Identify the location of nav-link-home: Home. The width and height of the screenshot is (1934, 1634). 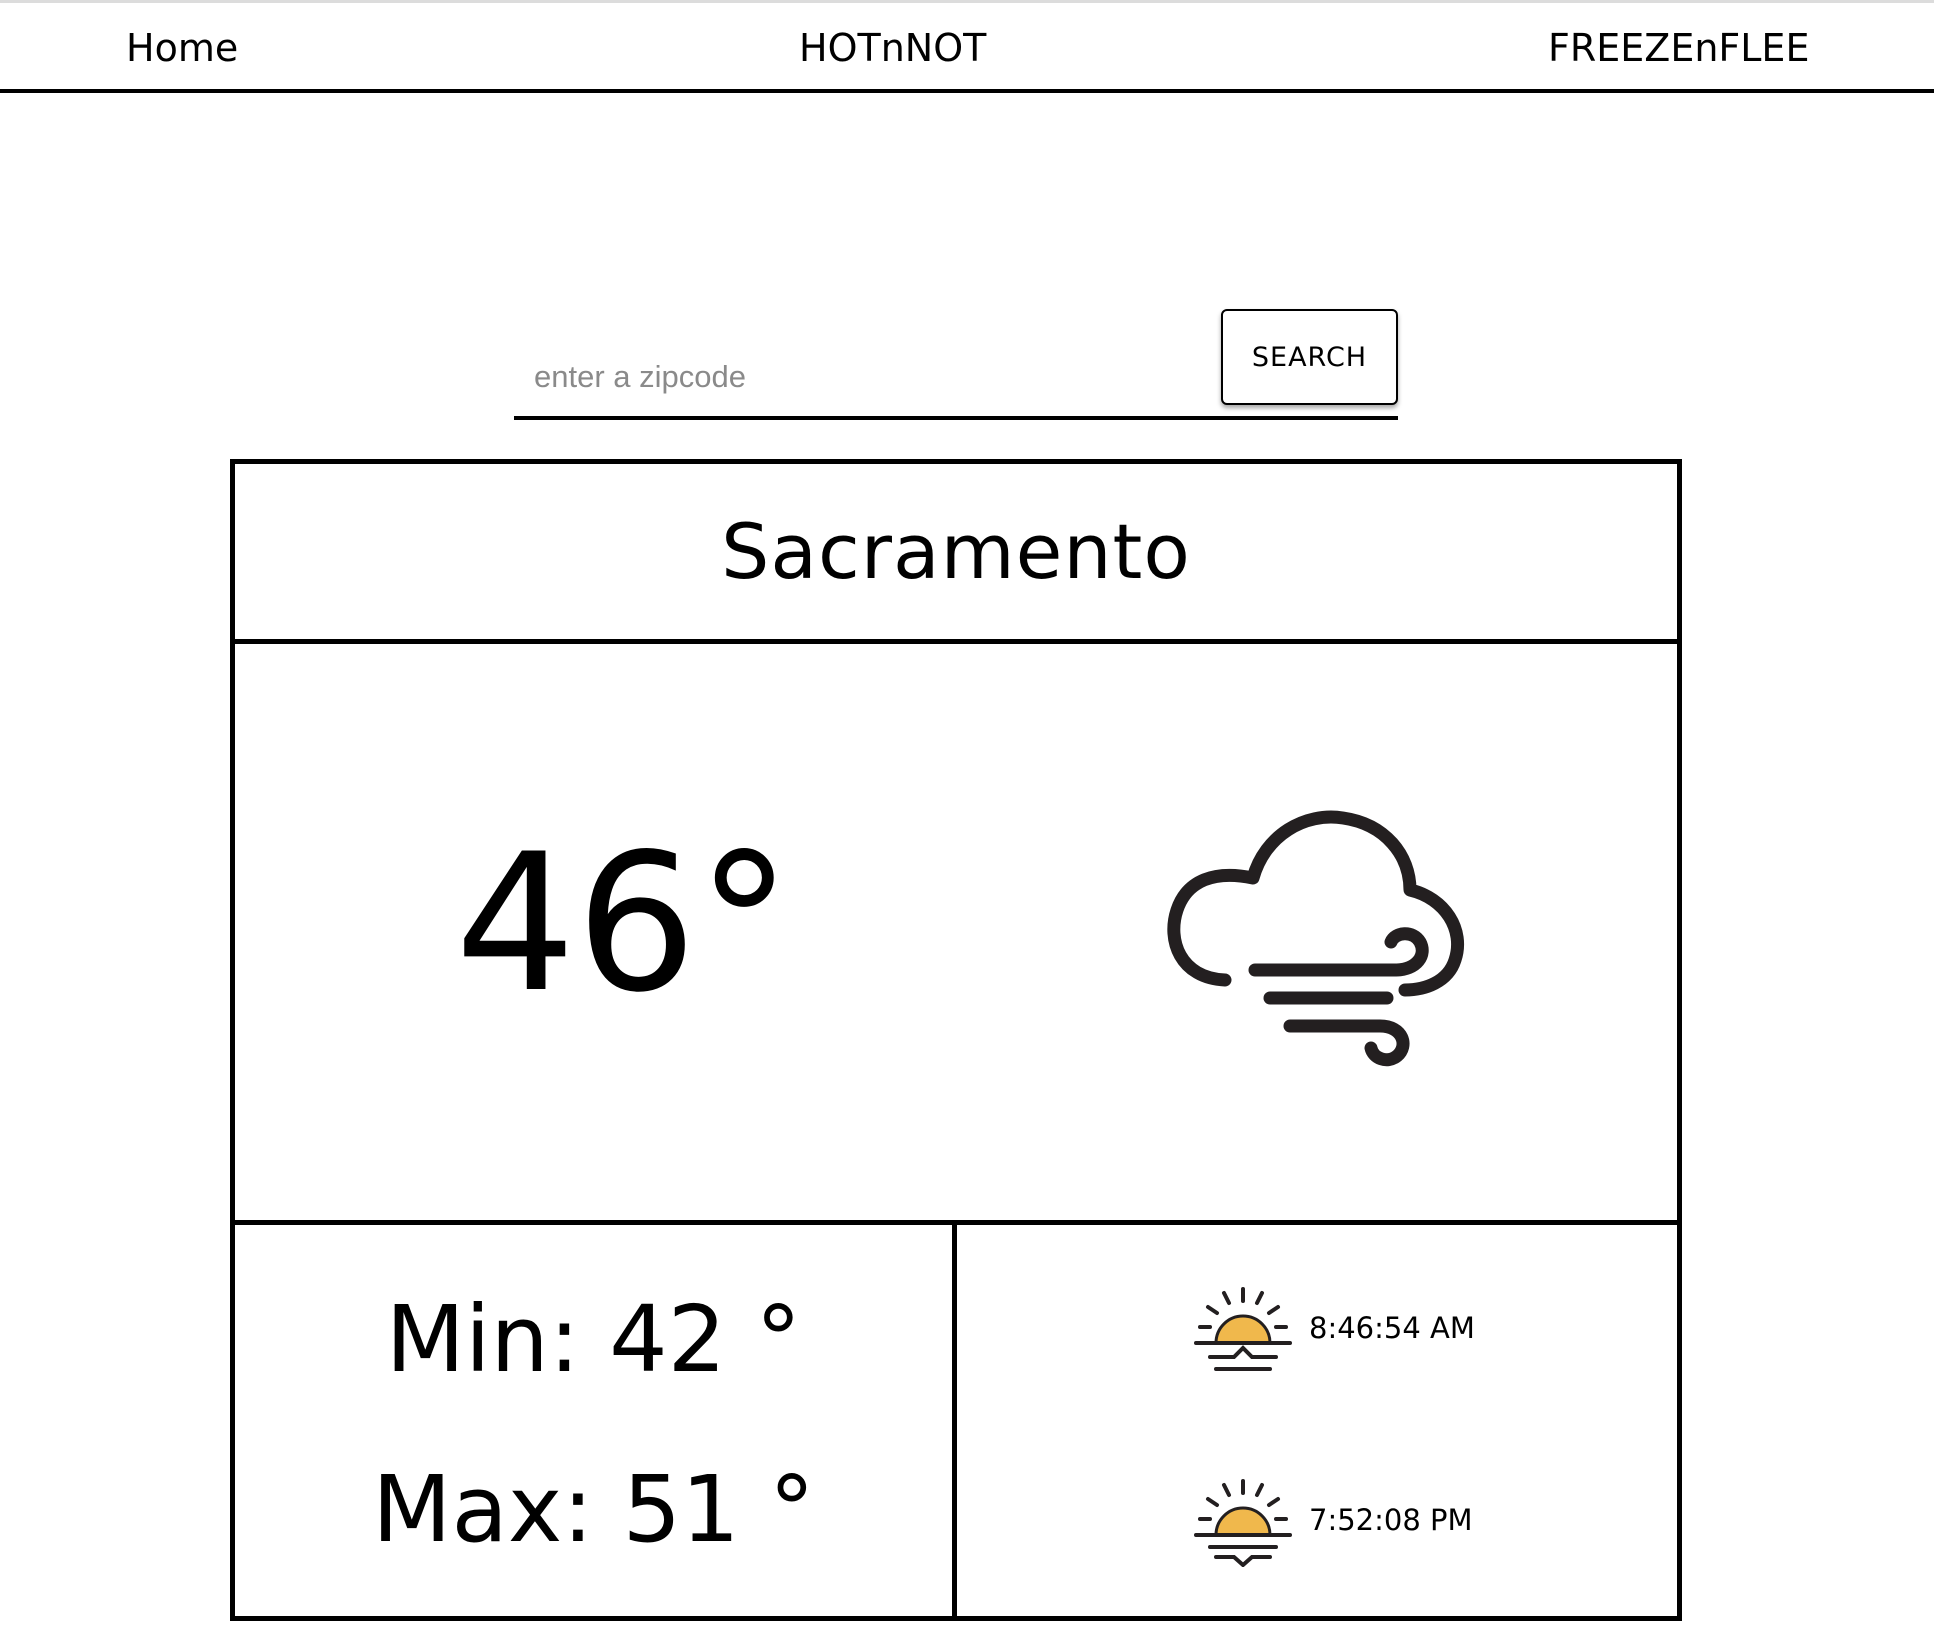
(182, 48).